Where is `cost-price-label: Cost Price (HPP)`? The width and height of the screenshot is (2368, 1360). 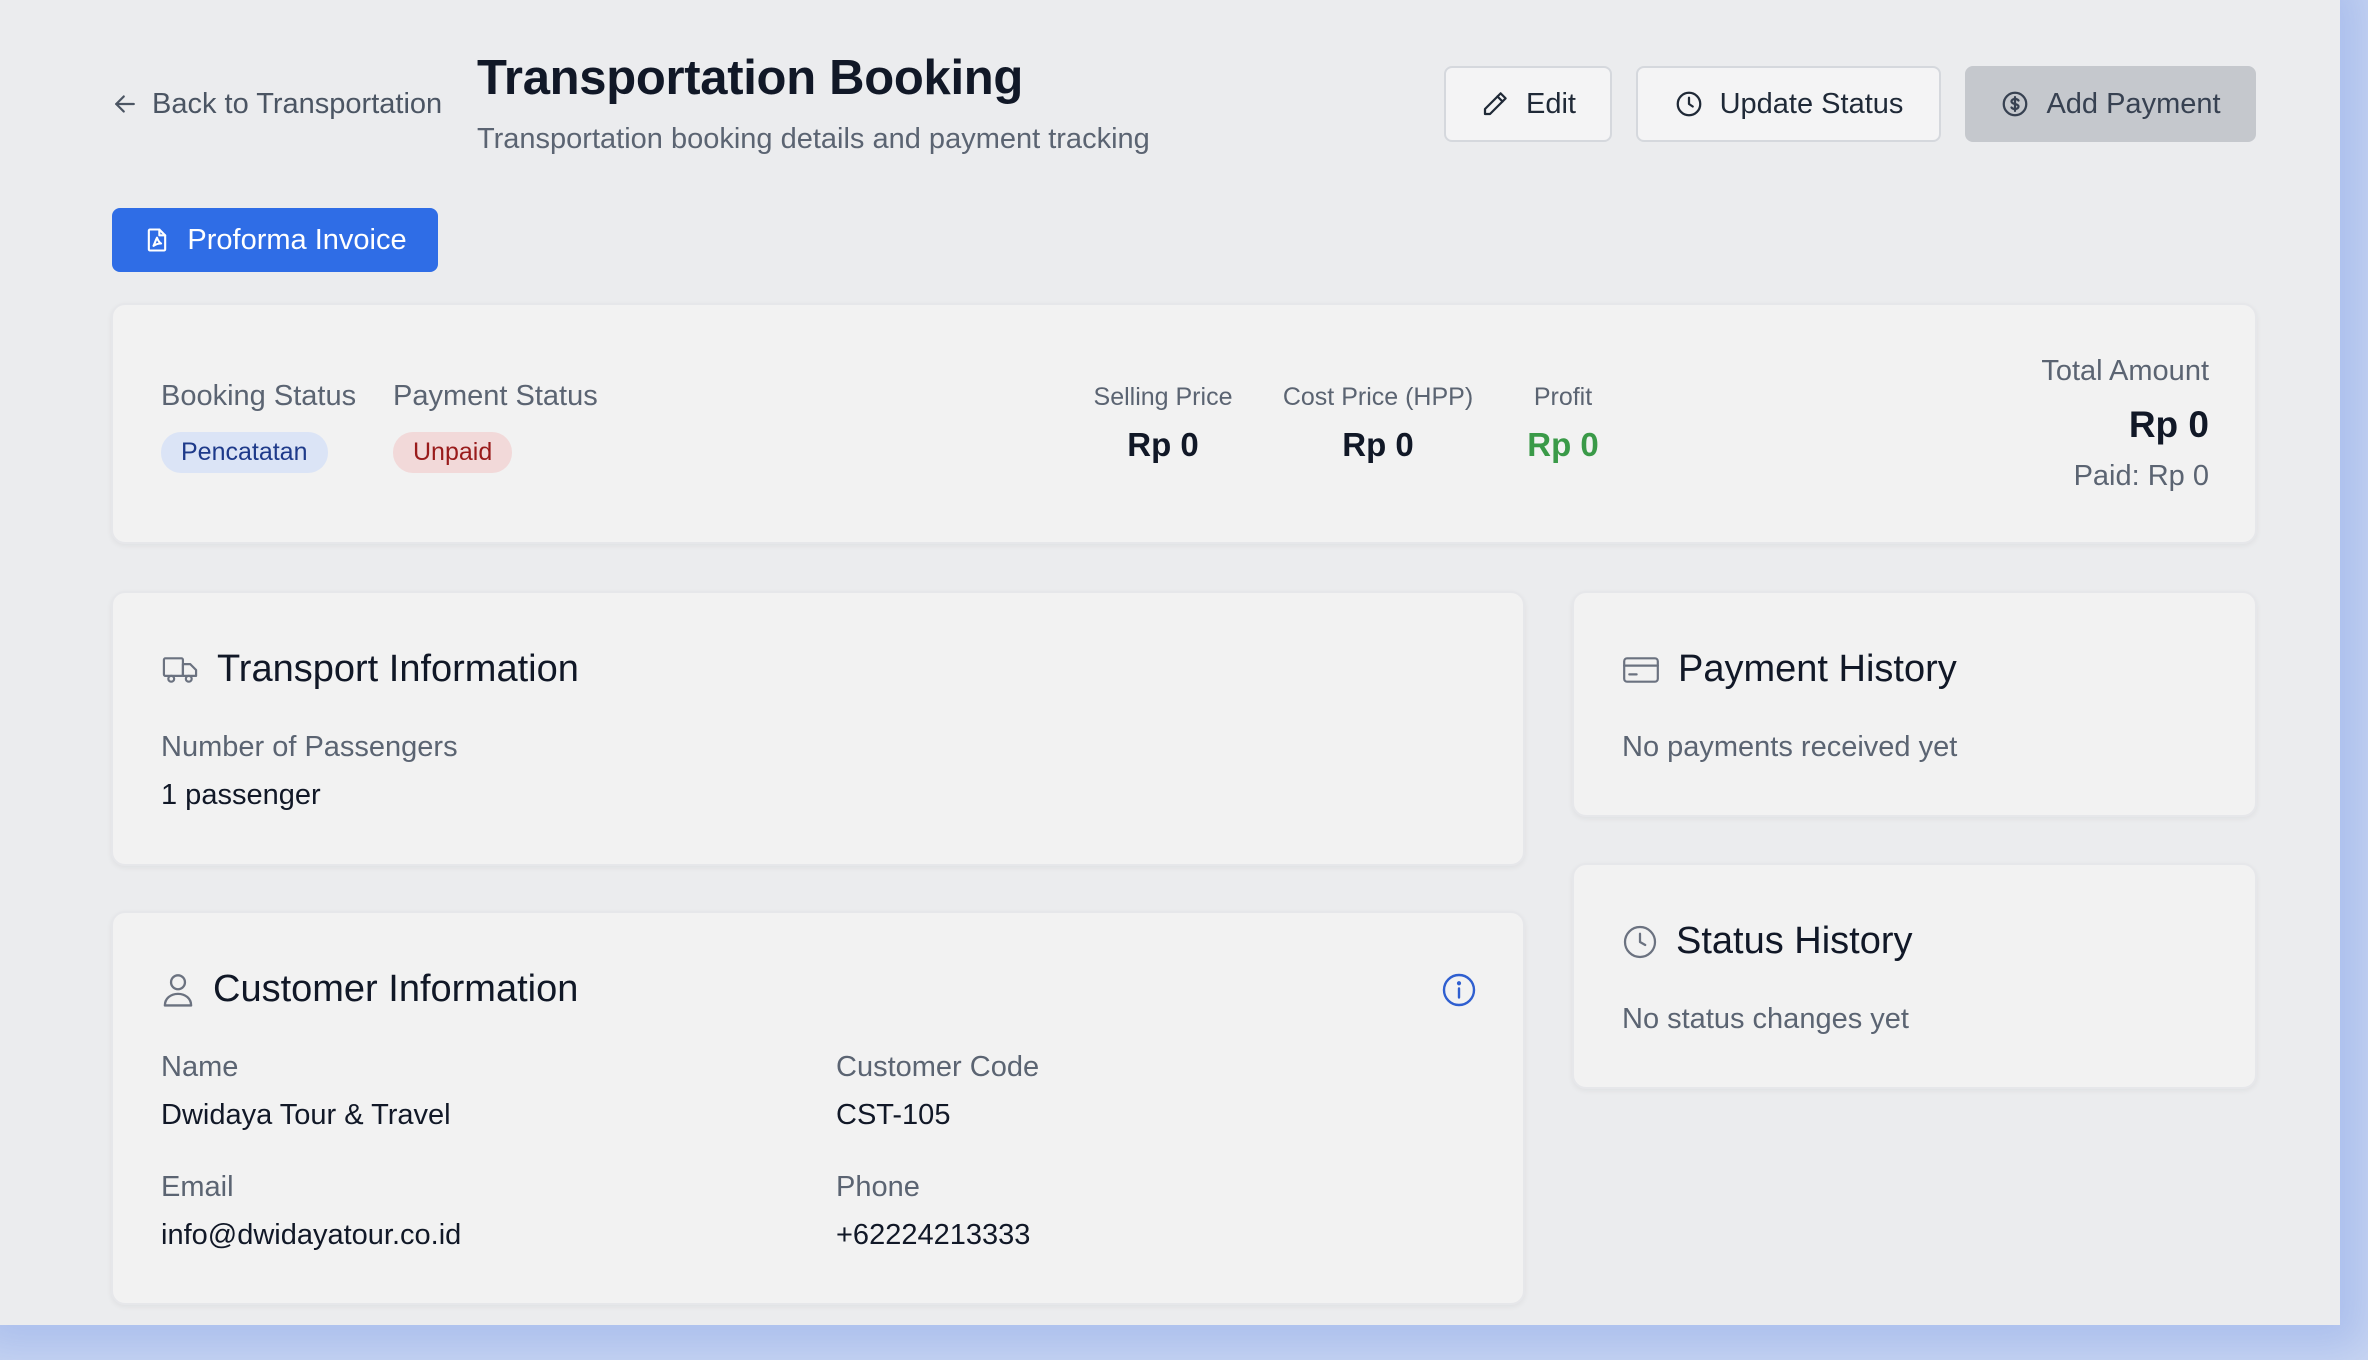
cost-price-label: Cost Price (HPP) is located at coordinates (1378, 397).